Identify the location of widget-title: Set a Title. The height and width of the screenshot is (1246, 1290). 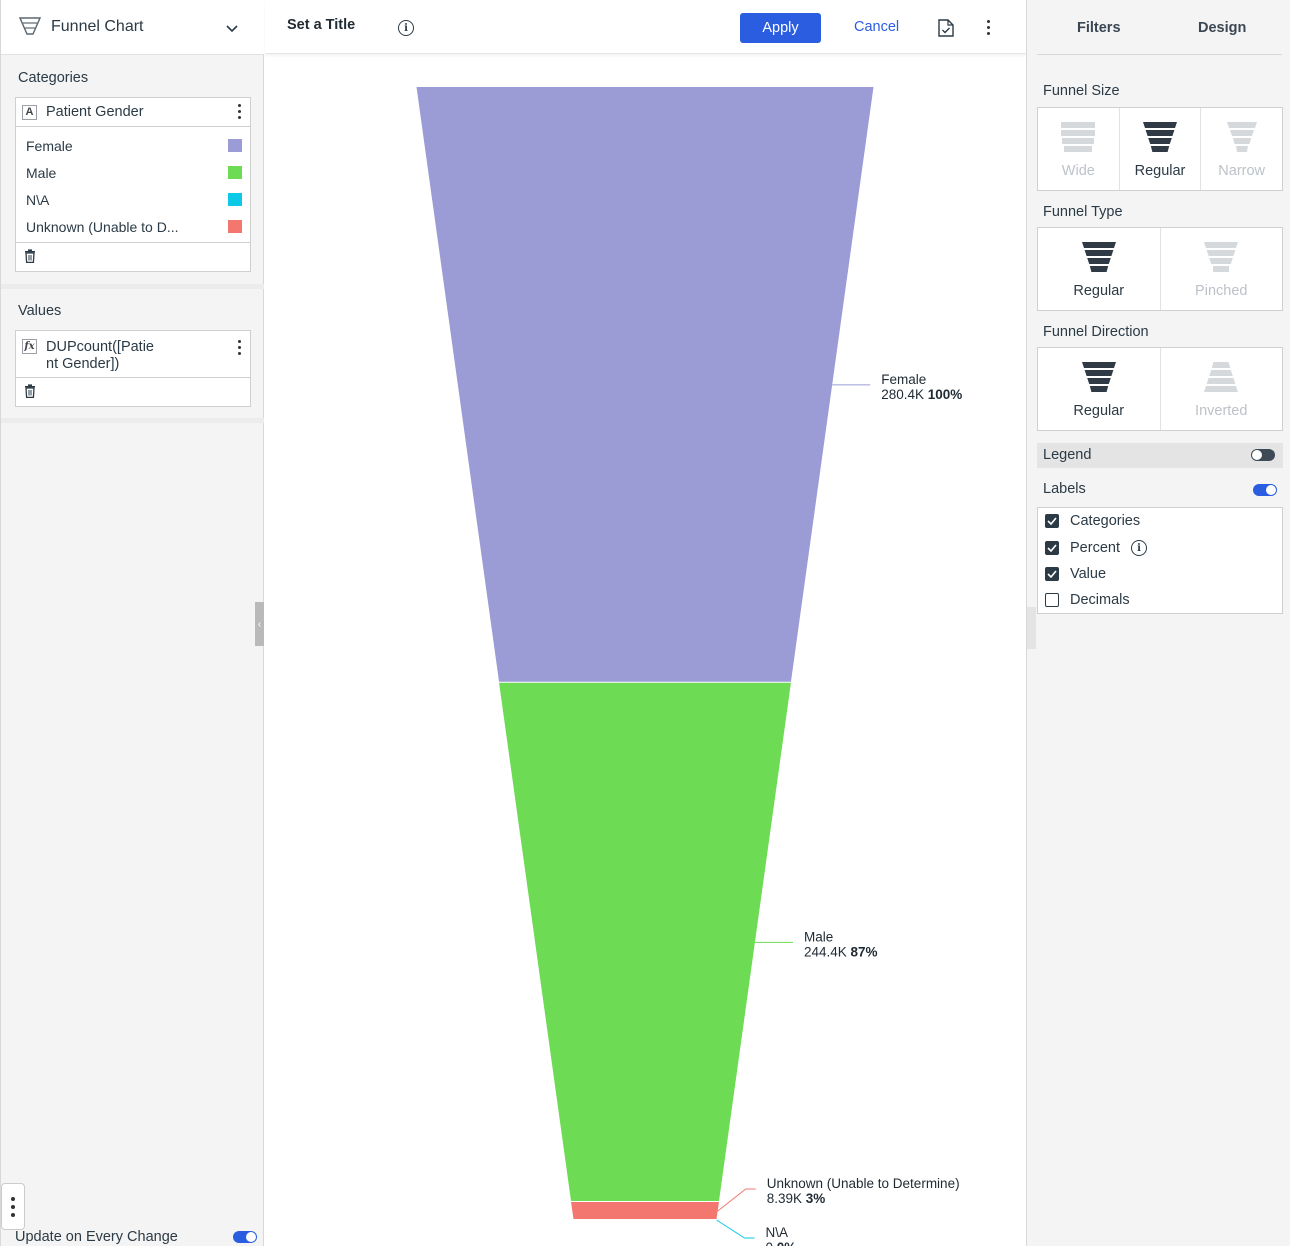
(321, 25).